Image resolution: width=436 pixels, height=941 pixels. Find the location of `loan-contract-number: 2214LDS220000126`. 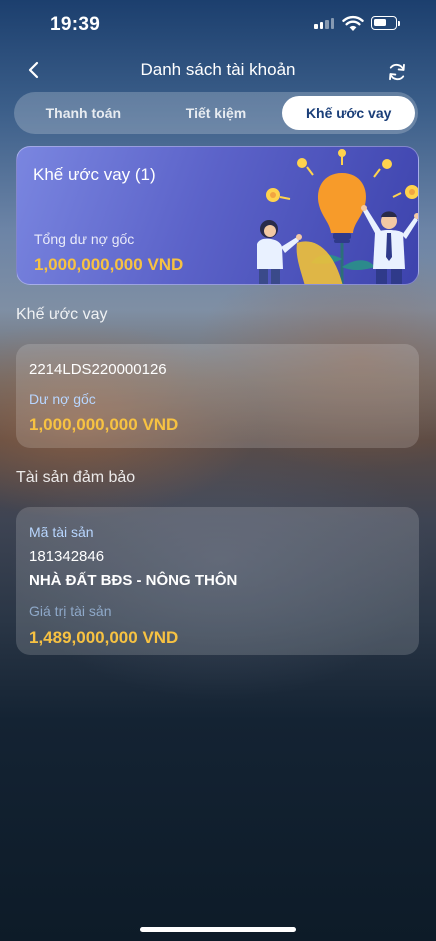

loan-contract-number: 2214LDS220000126 is located at coordinates (98, 369).